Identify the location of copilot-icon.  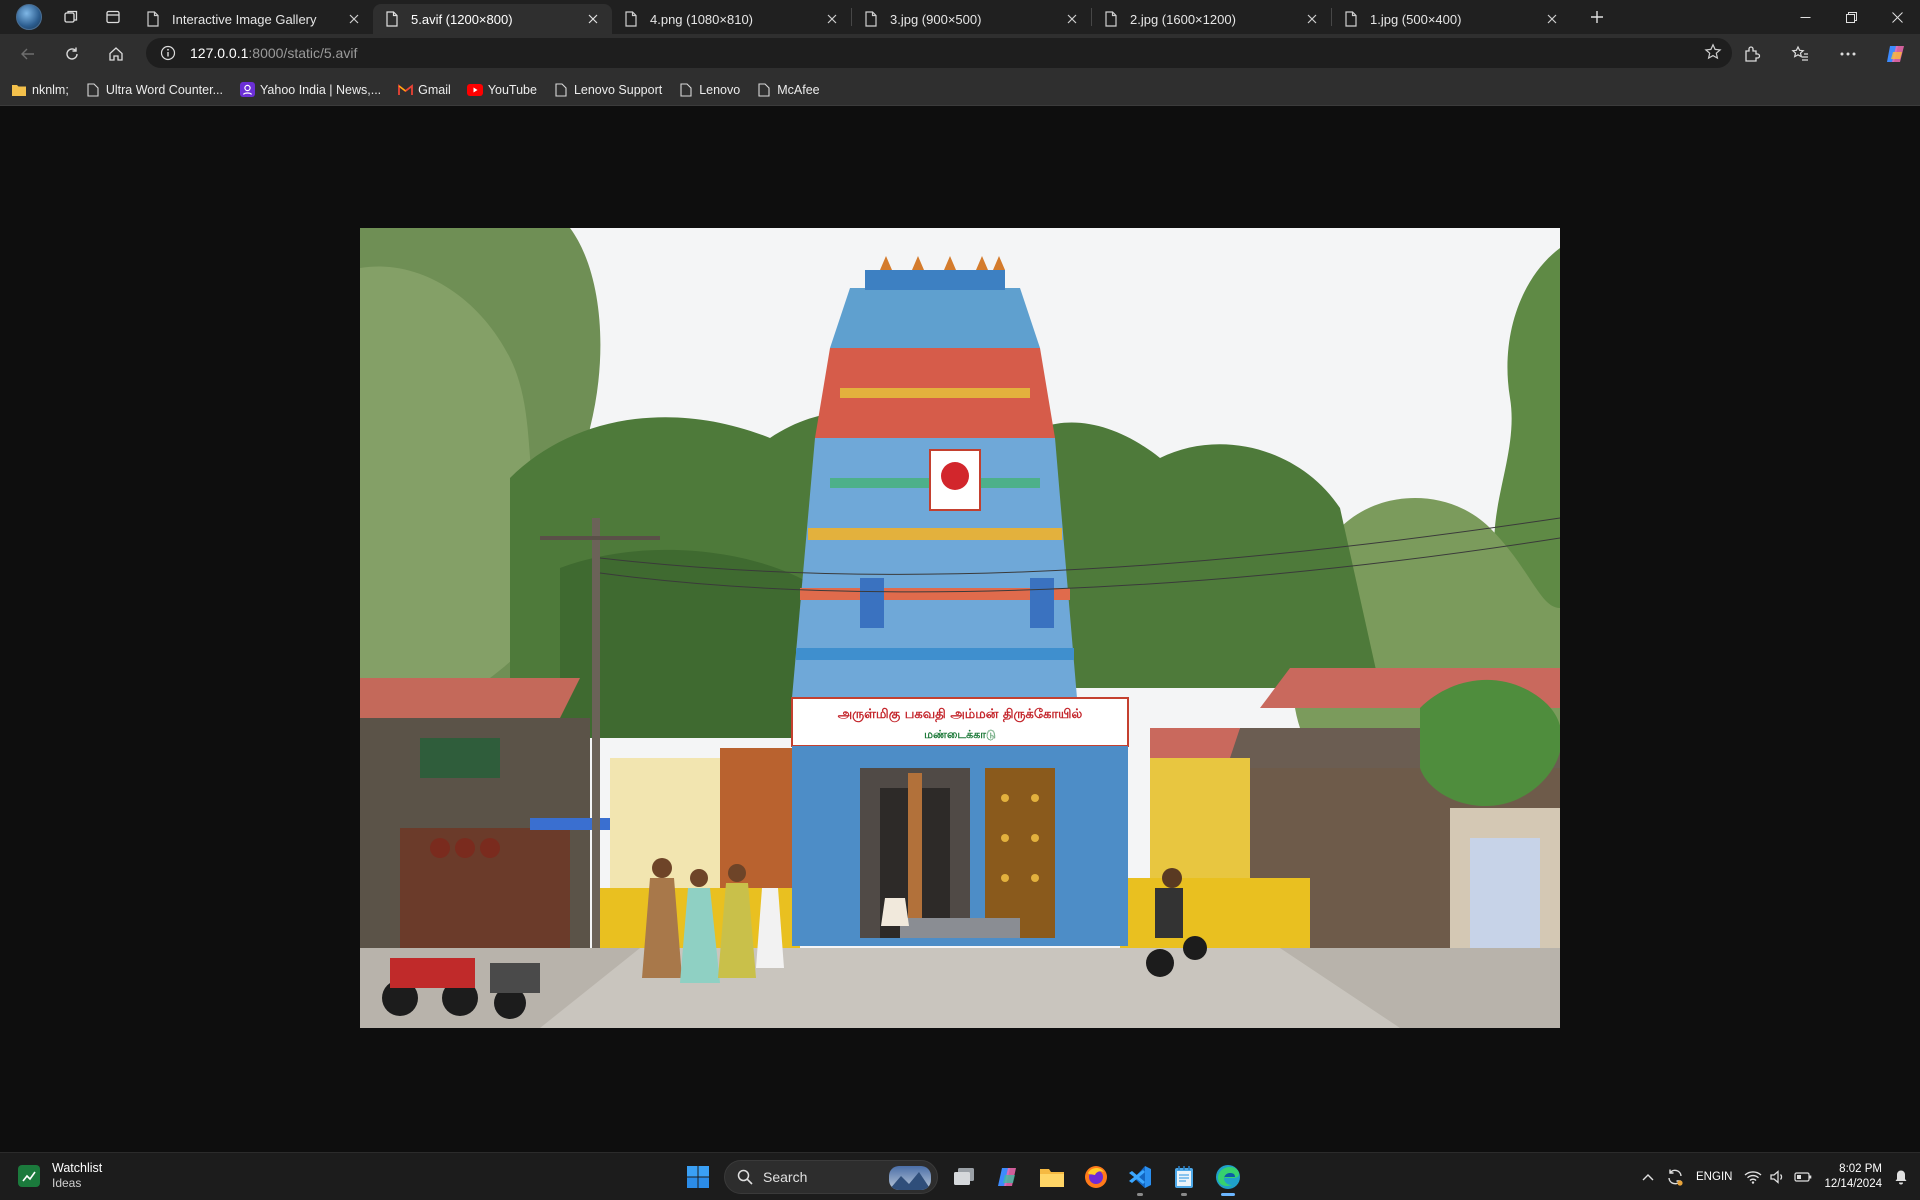
(1895, 54).